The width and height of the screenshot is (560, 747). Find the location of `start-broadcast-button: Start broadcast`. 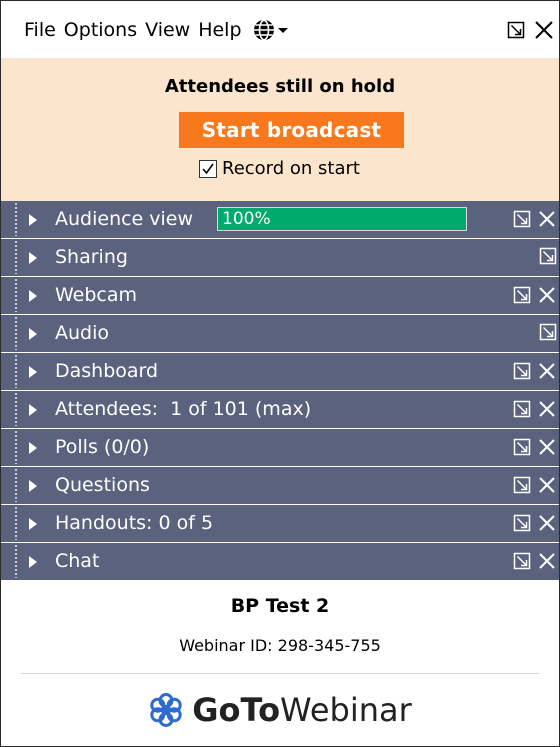

start-broadcast-button: Start broadcast is located at coordinates (291, 130).